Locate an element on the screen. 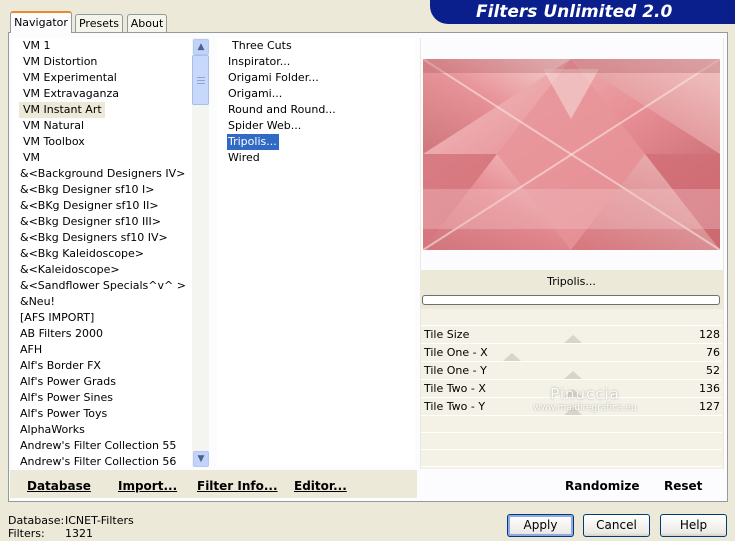 Image resolution: width=735 pixels, height=541 pixels. parameter-slider-row: Tile Size 128 is located at coordinates (571, 335).